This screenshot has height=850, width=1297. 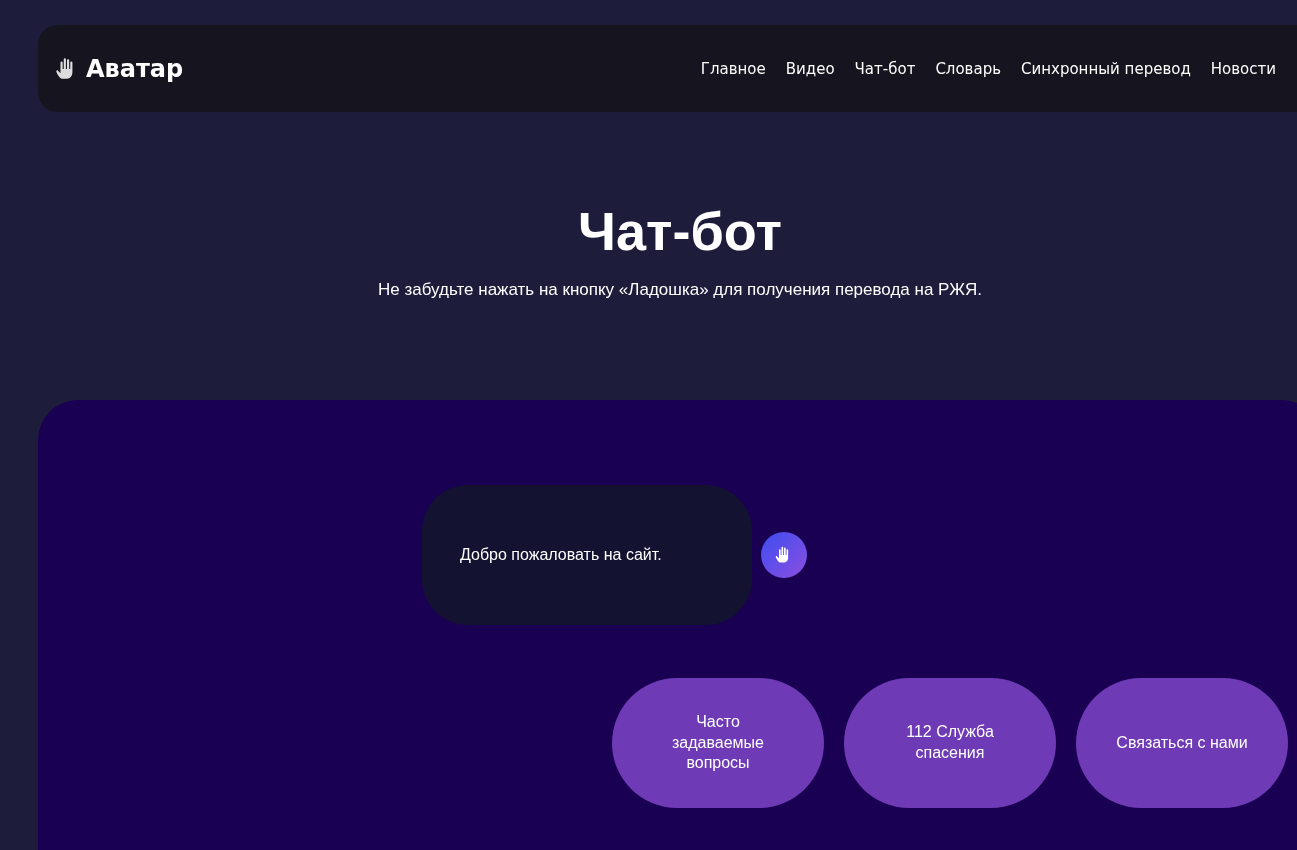 What do you see at coordinates (1106, 68) in the screenshot?
I see `nav-link: Синхронный перевод` at bounding box center [1106, 68].